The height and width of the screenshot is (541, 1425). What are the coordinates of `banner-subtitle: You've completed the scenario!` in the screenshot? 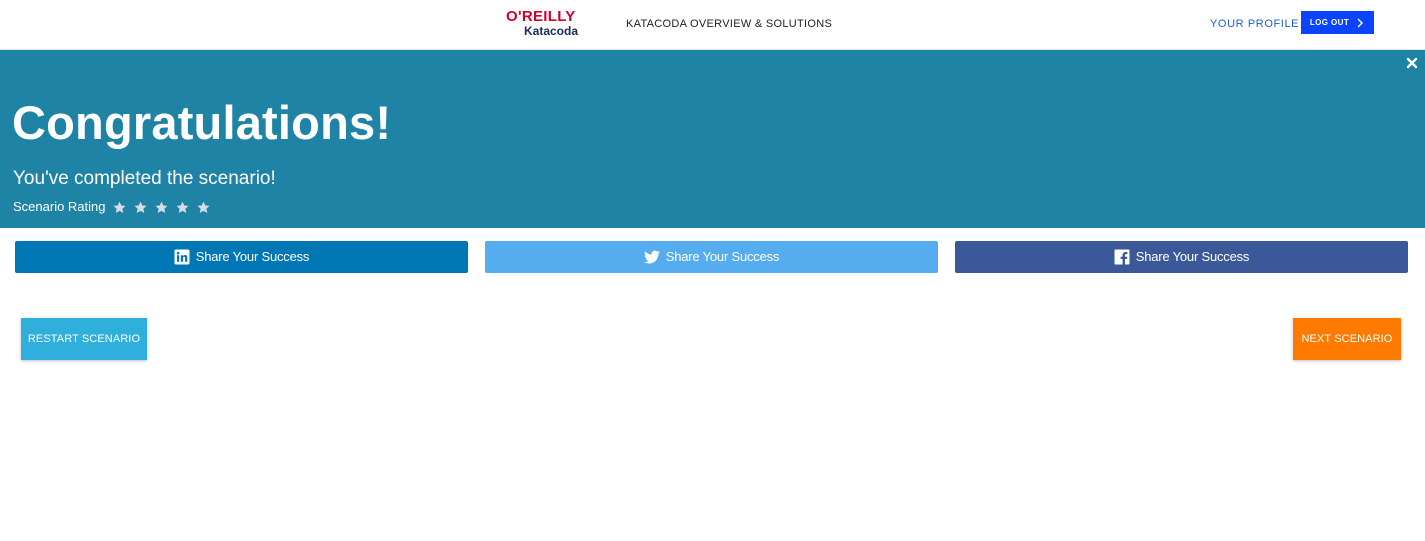 It's located at (144, 178).